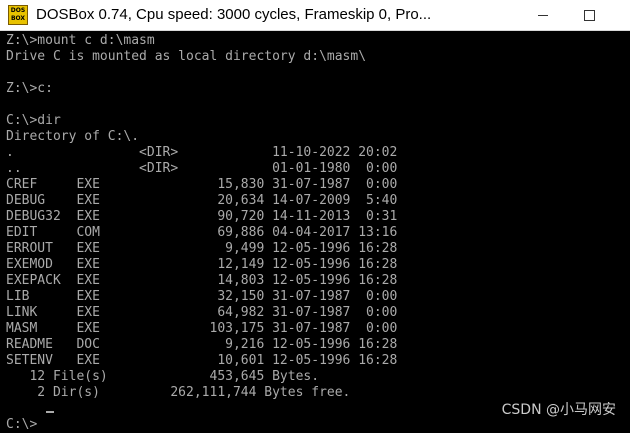 This screenshot has height=433, width=630. Describe the element at coordinates (558, 410) in the screenshot. I see `watermark: CSDN @小马网安` at that location.